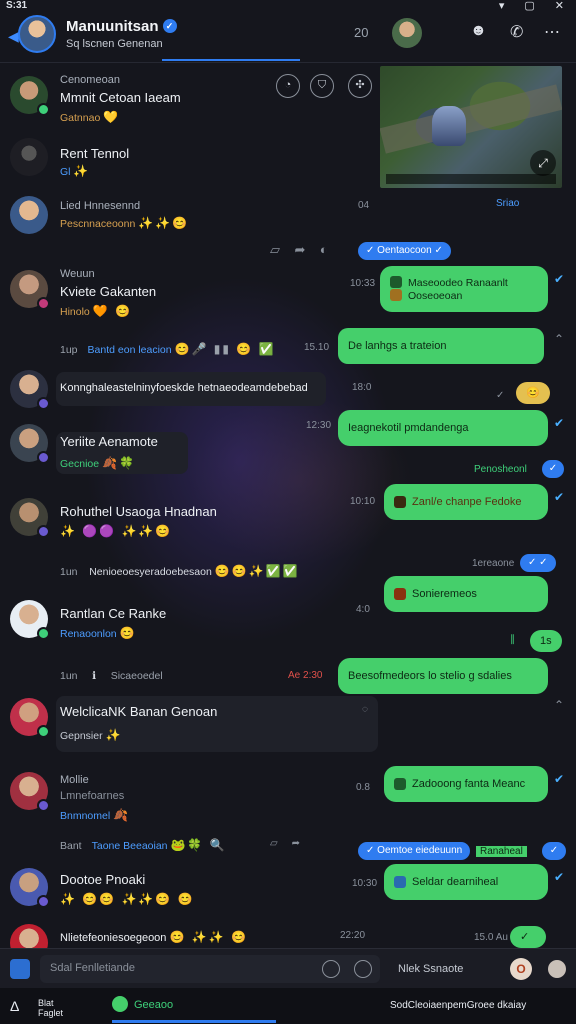 The image size is (576, 1024). I want to click on message-bubble: De lanhgs a trateion, so click(441, 346).